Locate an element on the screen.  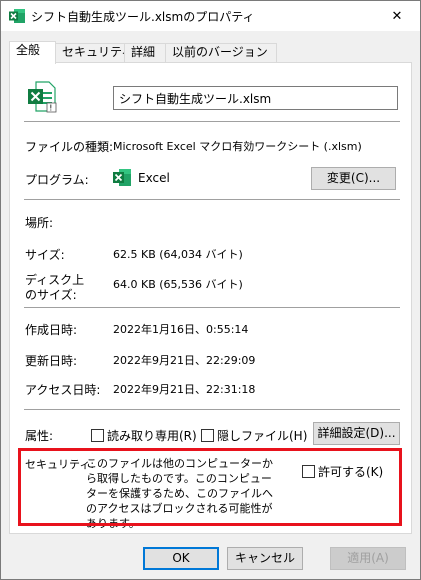
accessed-label: アクセス日時: is located at coordinates (63, 390).